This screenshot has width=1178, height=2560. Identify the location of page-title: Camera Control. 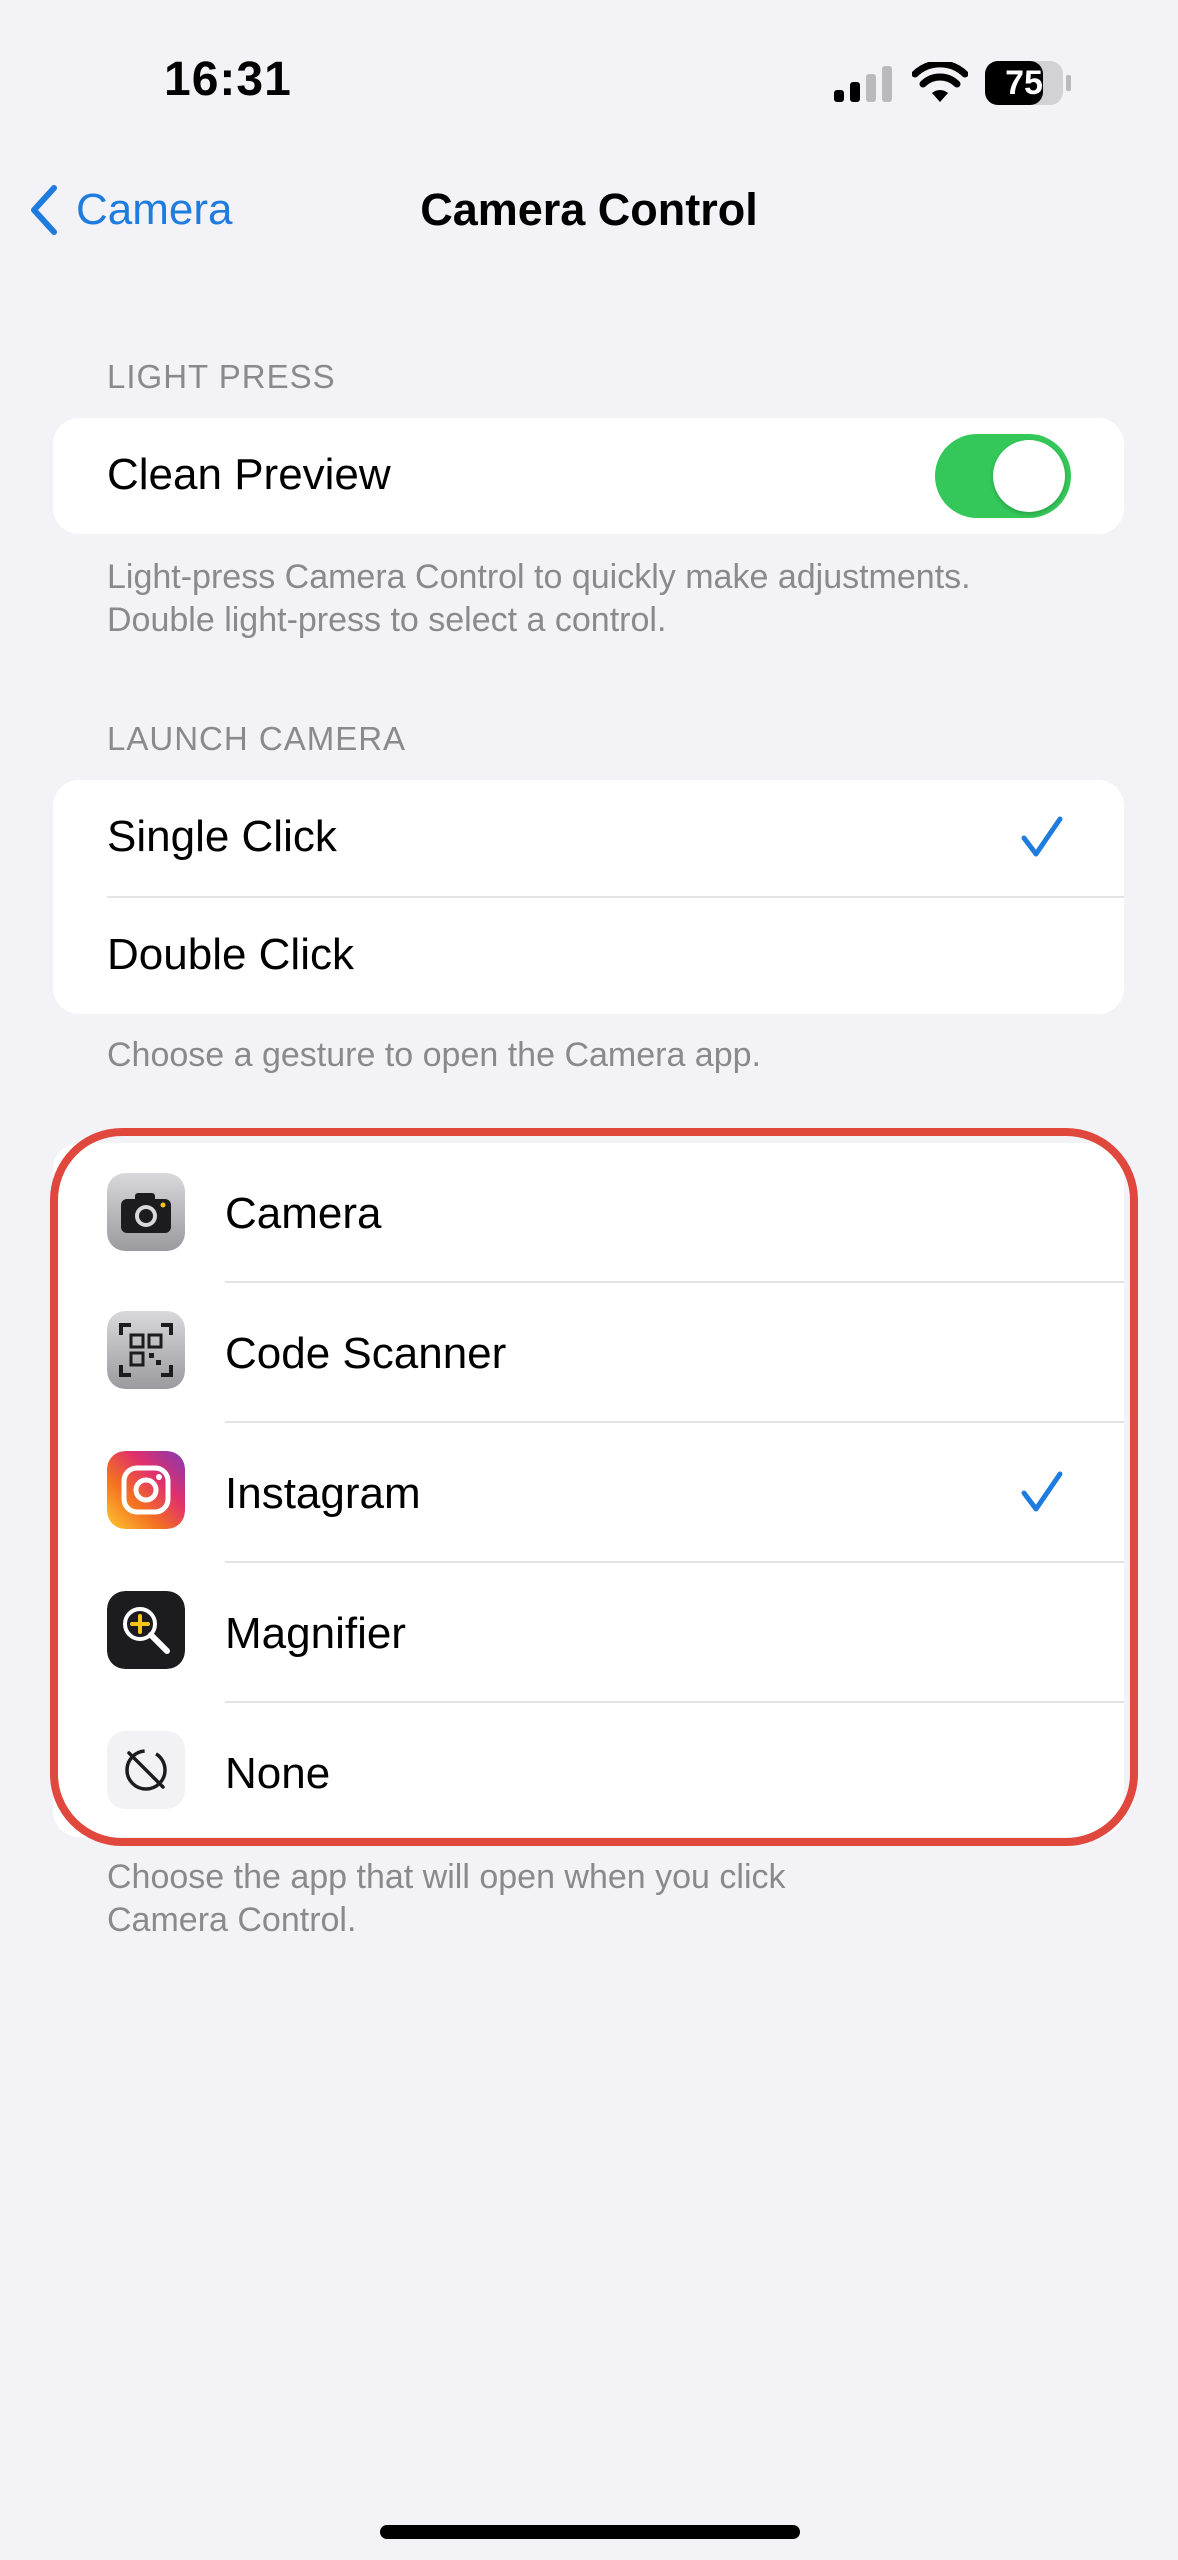
(589, 209).